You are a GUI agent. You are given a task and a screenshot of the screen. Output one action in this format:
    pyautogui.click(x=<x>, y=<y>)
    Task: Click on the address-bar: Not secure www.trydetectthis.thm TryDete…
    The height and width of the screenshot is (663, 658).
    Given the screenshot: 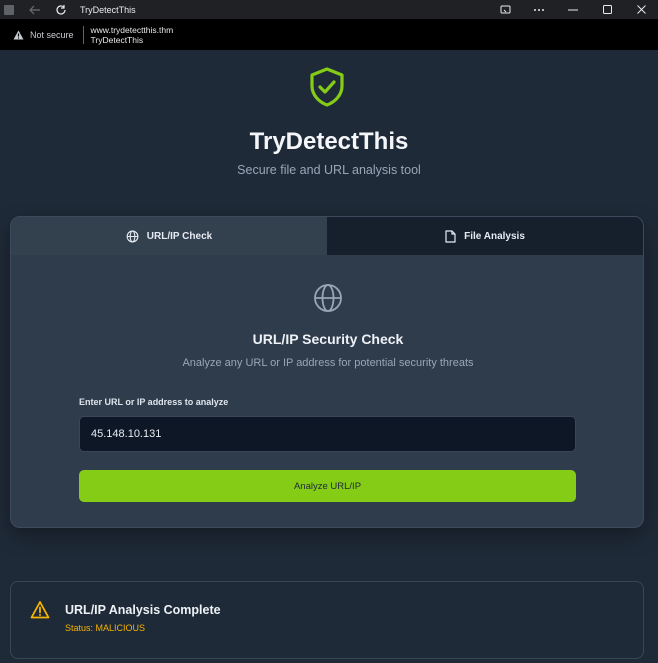 What is the action you would take?
    pyautogui.click(x=329, y=34)
    